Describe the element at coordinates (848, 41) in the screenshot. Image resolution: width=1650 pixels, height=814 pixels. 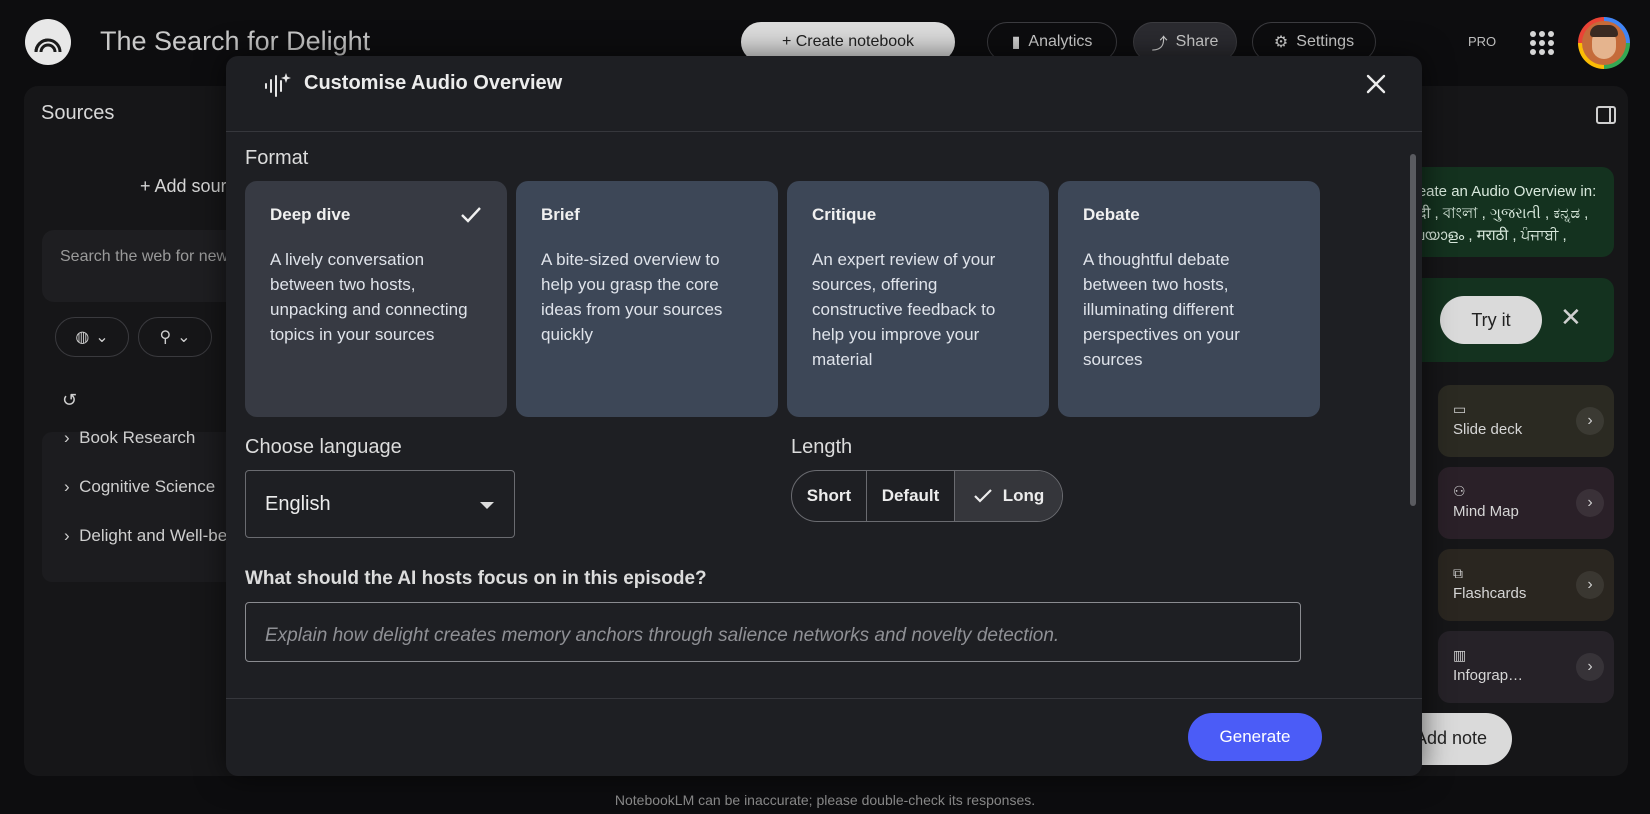
I see `create-notebook-label: + Create notebook` at that location.